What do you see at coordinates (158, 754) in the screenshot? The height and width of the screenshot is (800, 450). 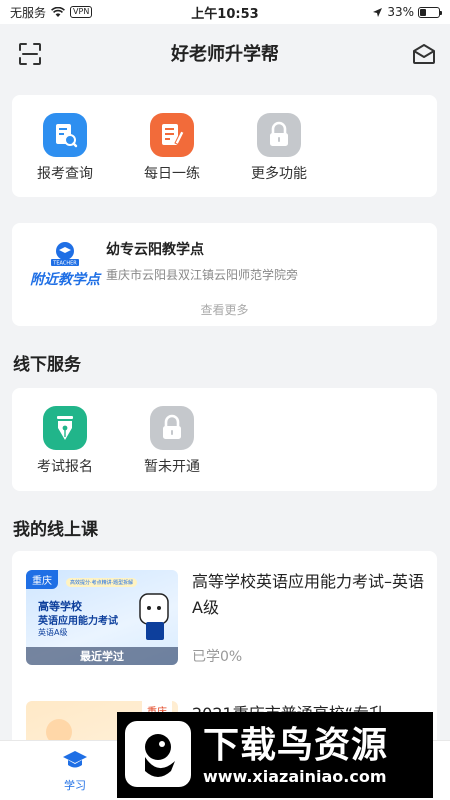 I see `bird-logo-icon` at bounding box center [158, 754].